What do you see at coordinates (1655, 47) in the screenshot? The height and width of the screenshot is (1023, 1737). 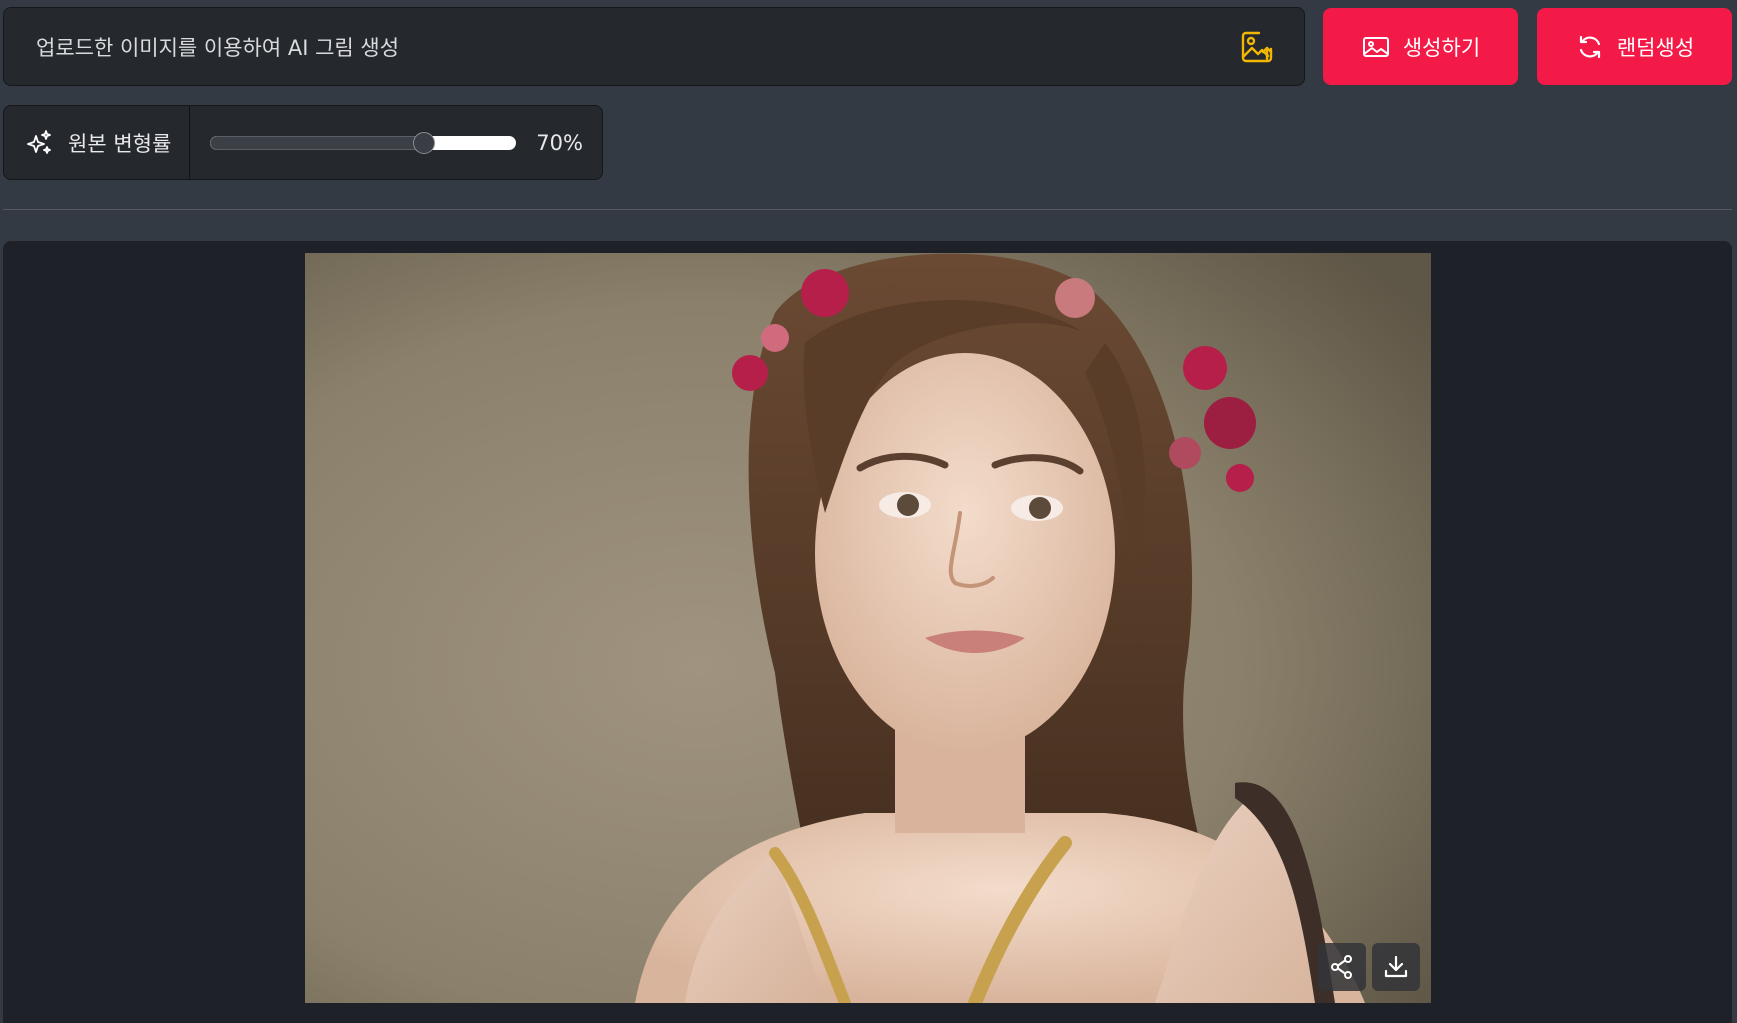 I see `random-label: 랜덤생성` at bounding box center [1655, 47].